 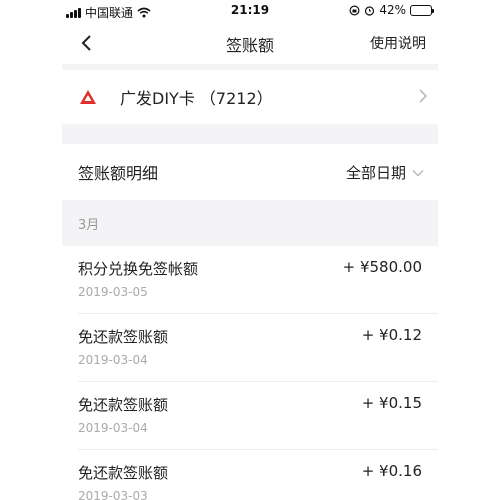 I want to click on status-right: 42%, so click(x=391, y=10).